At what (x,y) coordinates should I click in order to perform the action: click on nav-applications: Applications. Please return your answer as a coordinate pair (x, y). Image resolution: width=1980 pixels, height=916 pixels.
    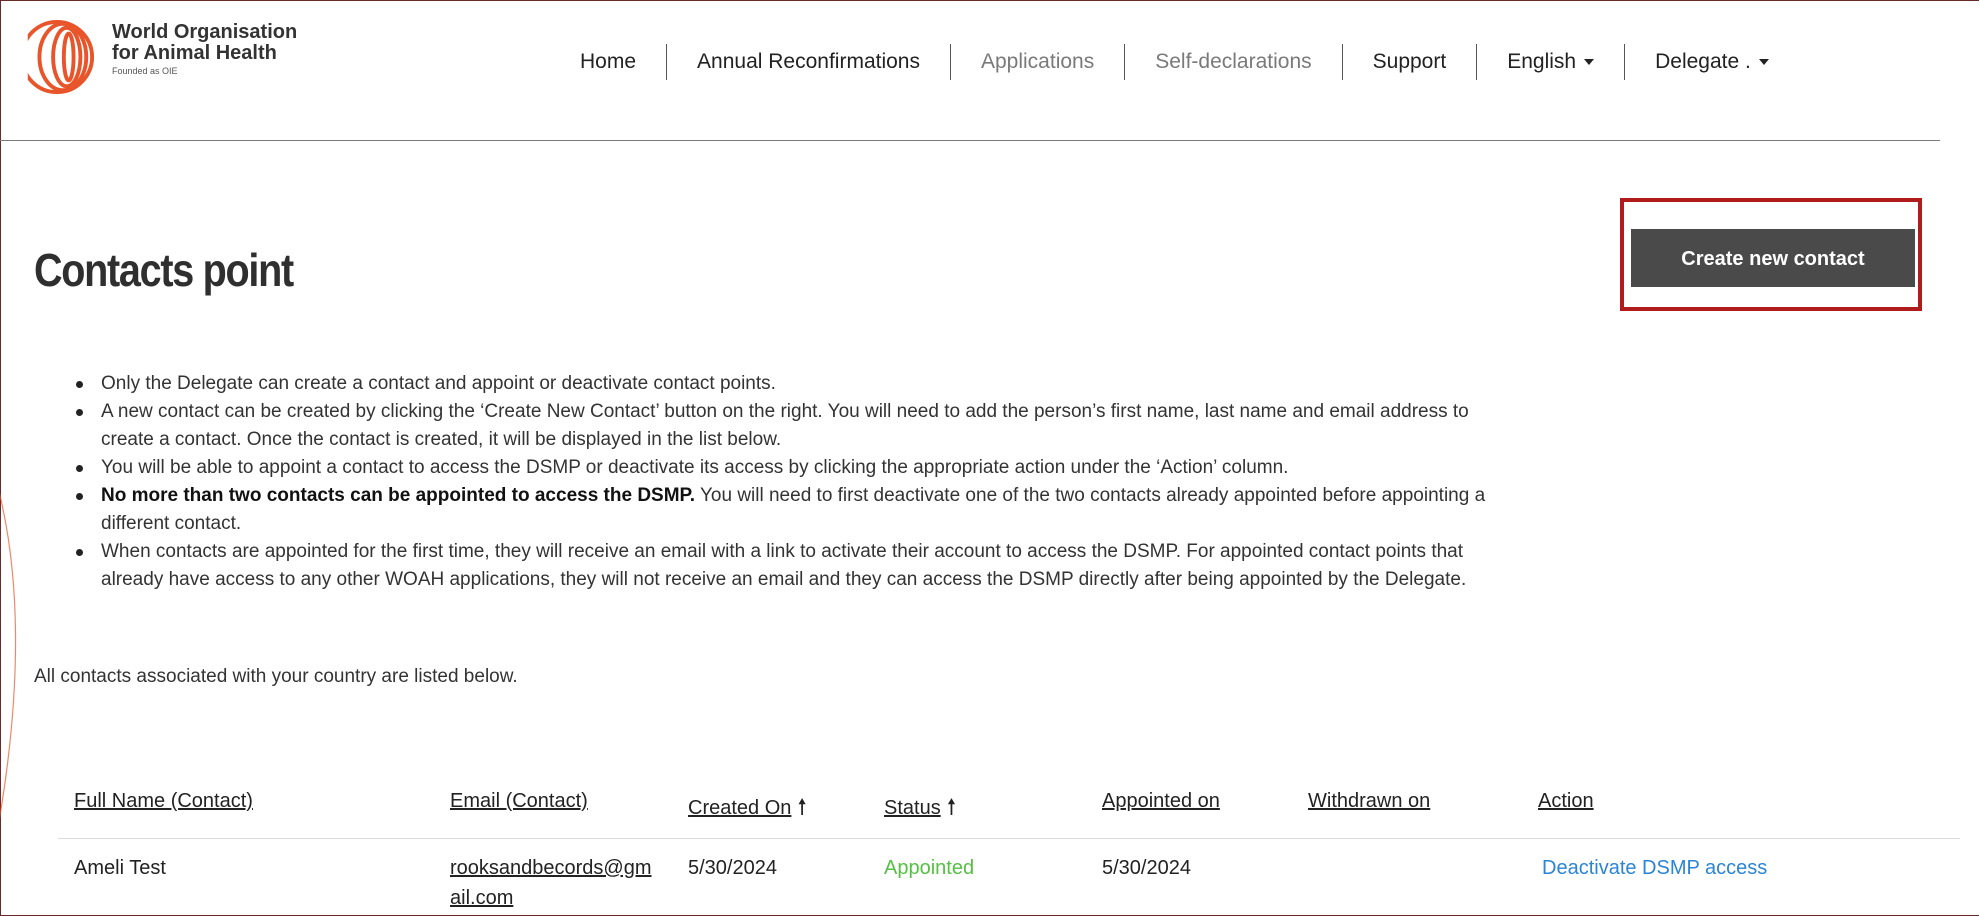
    Looking at the image, I should click on (1038, 62).